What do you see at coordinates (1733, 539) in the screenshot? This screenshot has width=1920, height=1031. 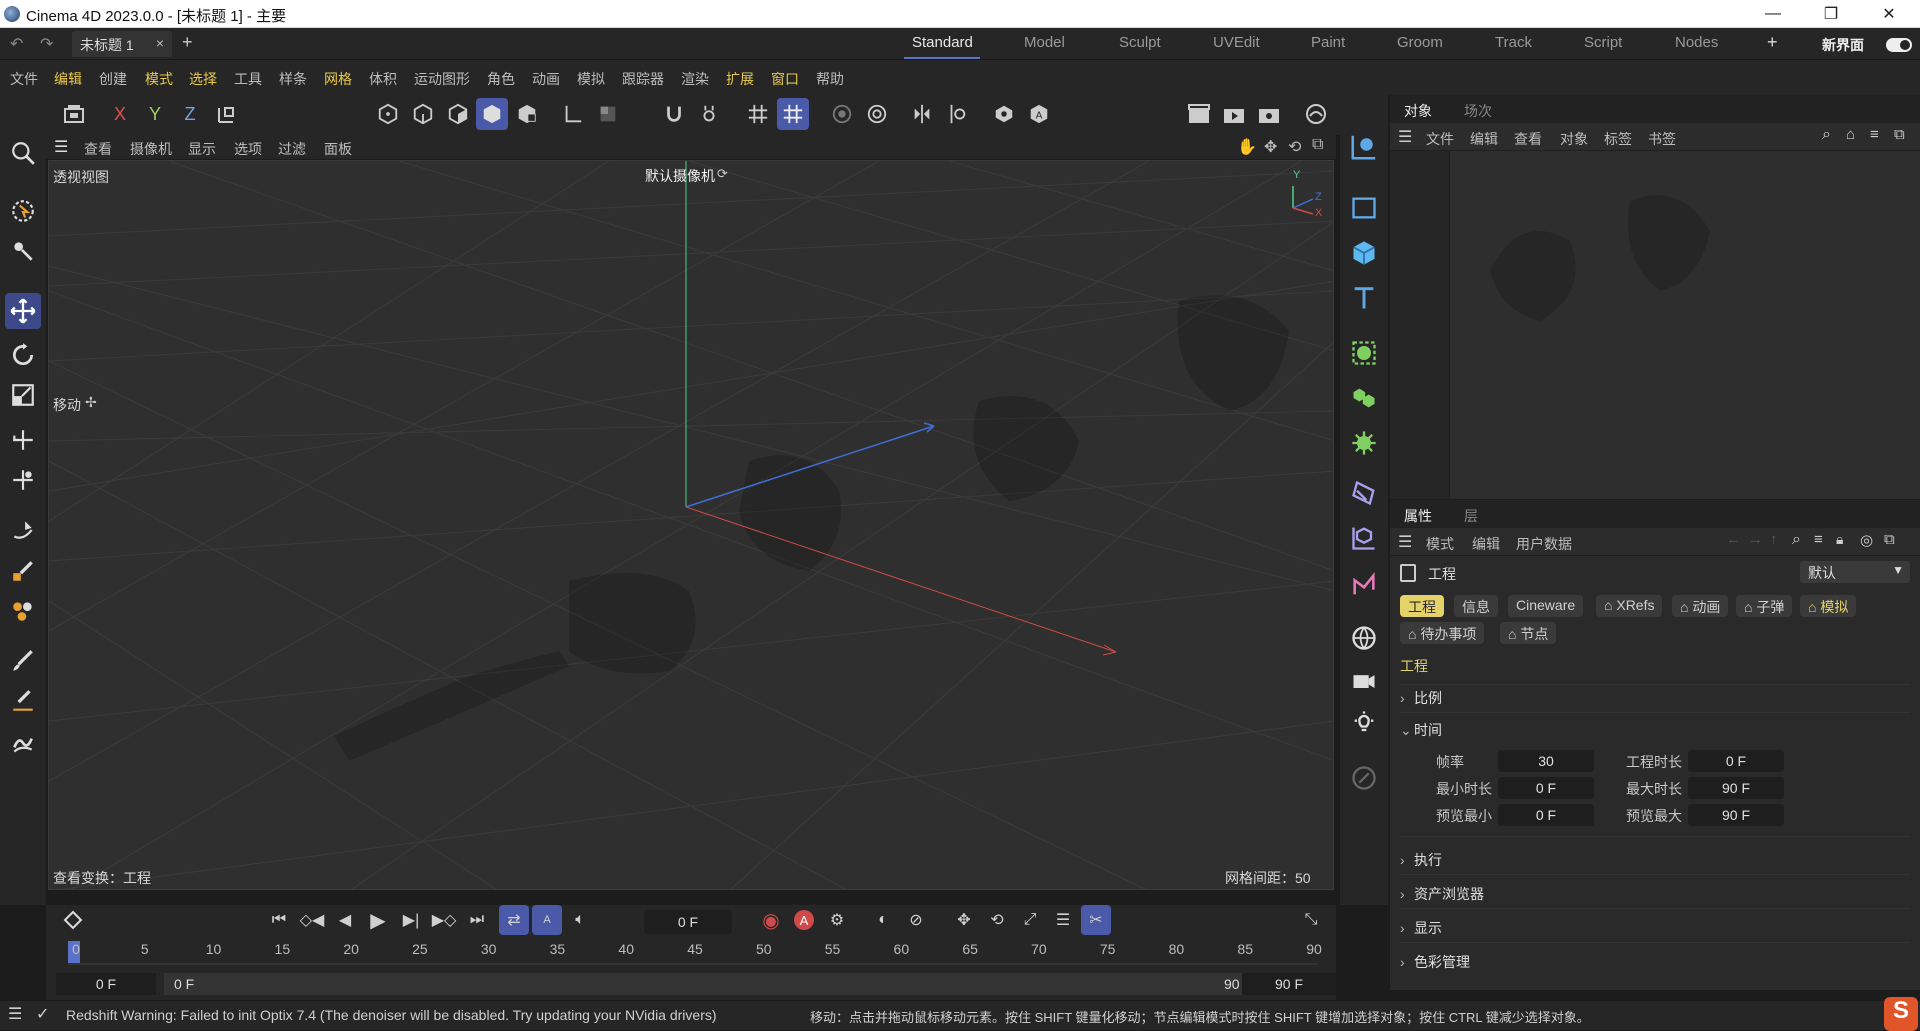 I see `attr-back-icon: ←` at bounding box center [1733, 539].